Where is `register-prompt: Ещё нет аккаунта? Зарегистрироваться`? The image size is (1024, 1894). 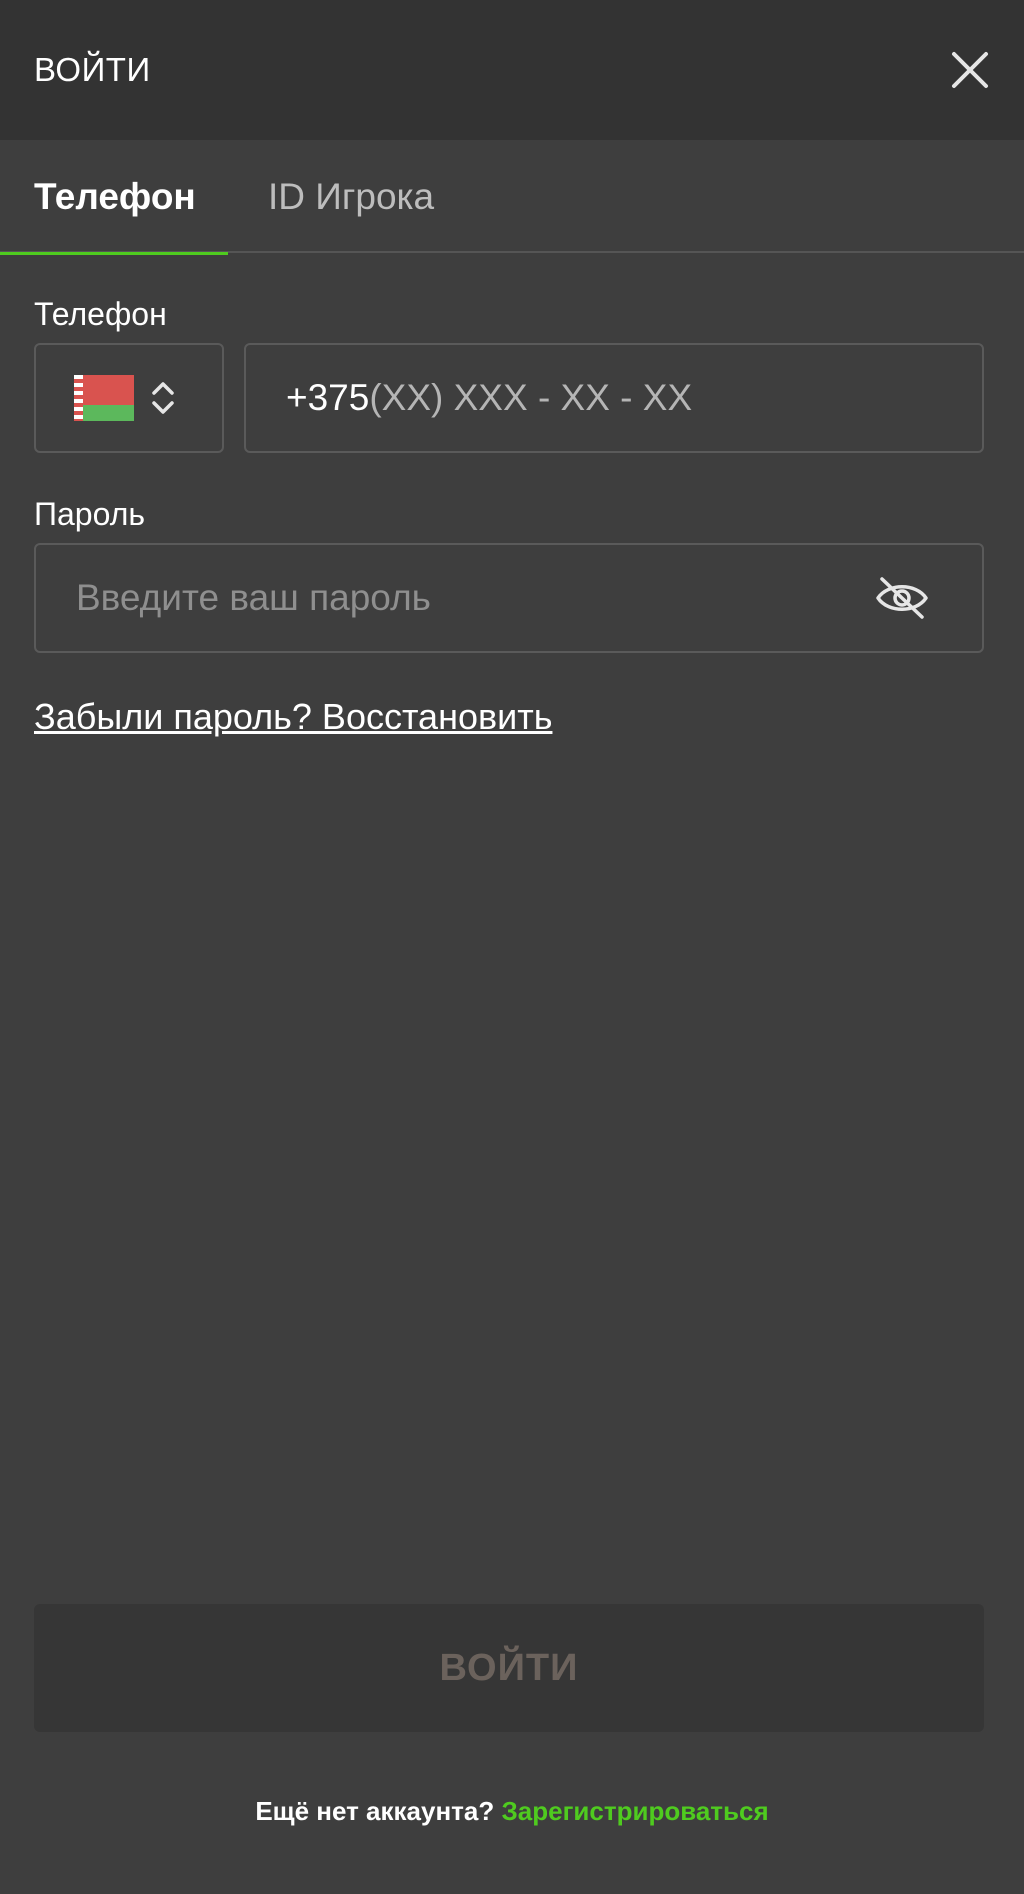
register-prompt: Ещё нет аккаунта? Зарегистрироваться is located at coordinates (512, 1811).